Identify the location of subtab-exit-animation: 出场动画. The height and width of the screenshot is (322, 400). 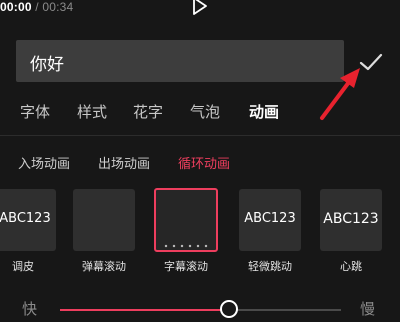
(124, 162).